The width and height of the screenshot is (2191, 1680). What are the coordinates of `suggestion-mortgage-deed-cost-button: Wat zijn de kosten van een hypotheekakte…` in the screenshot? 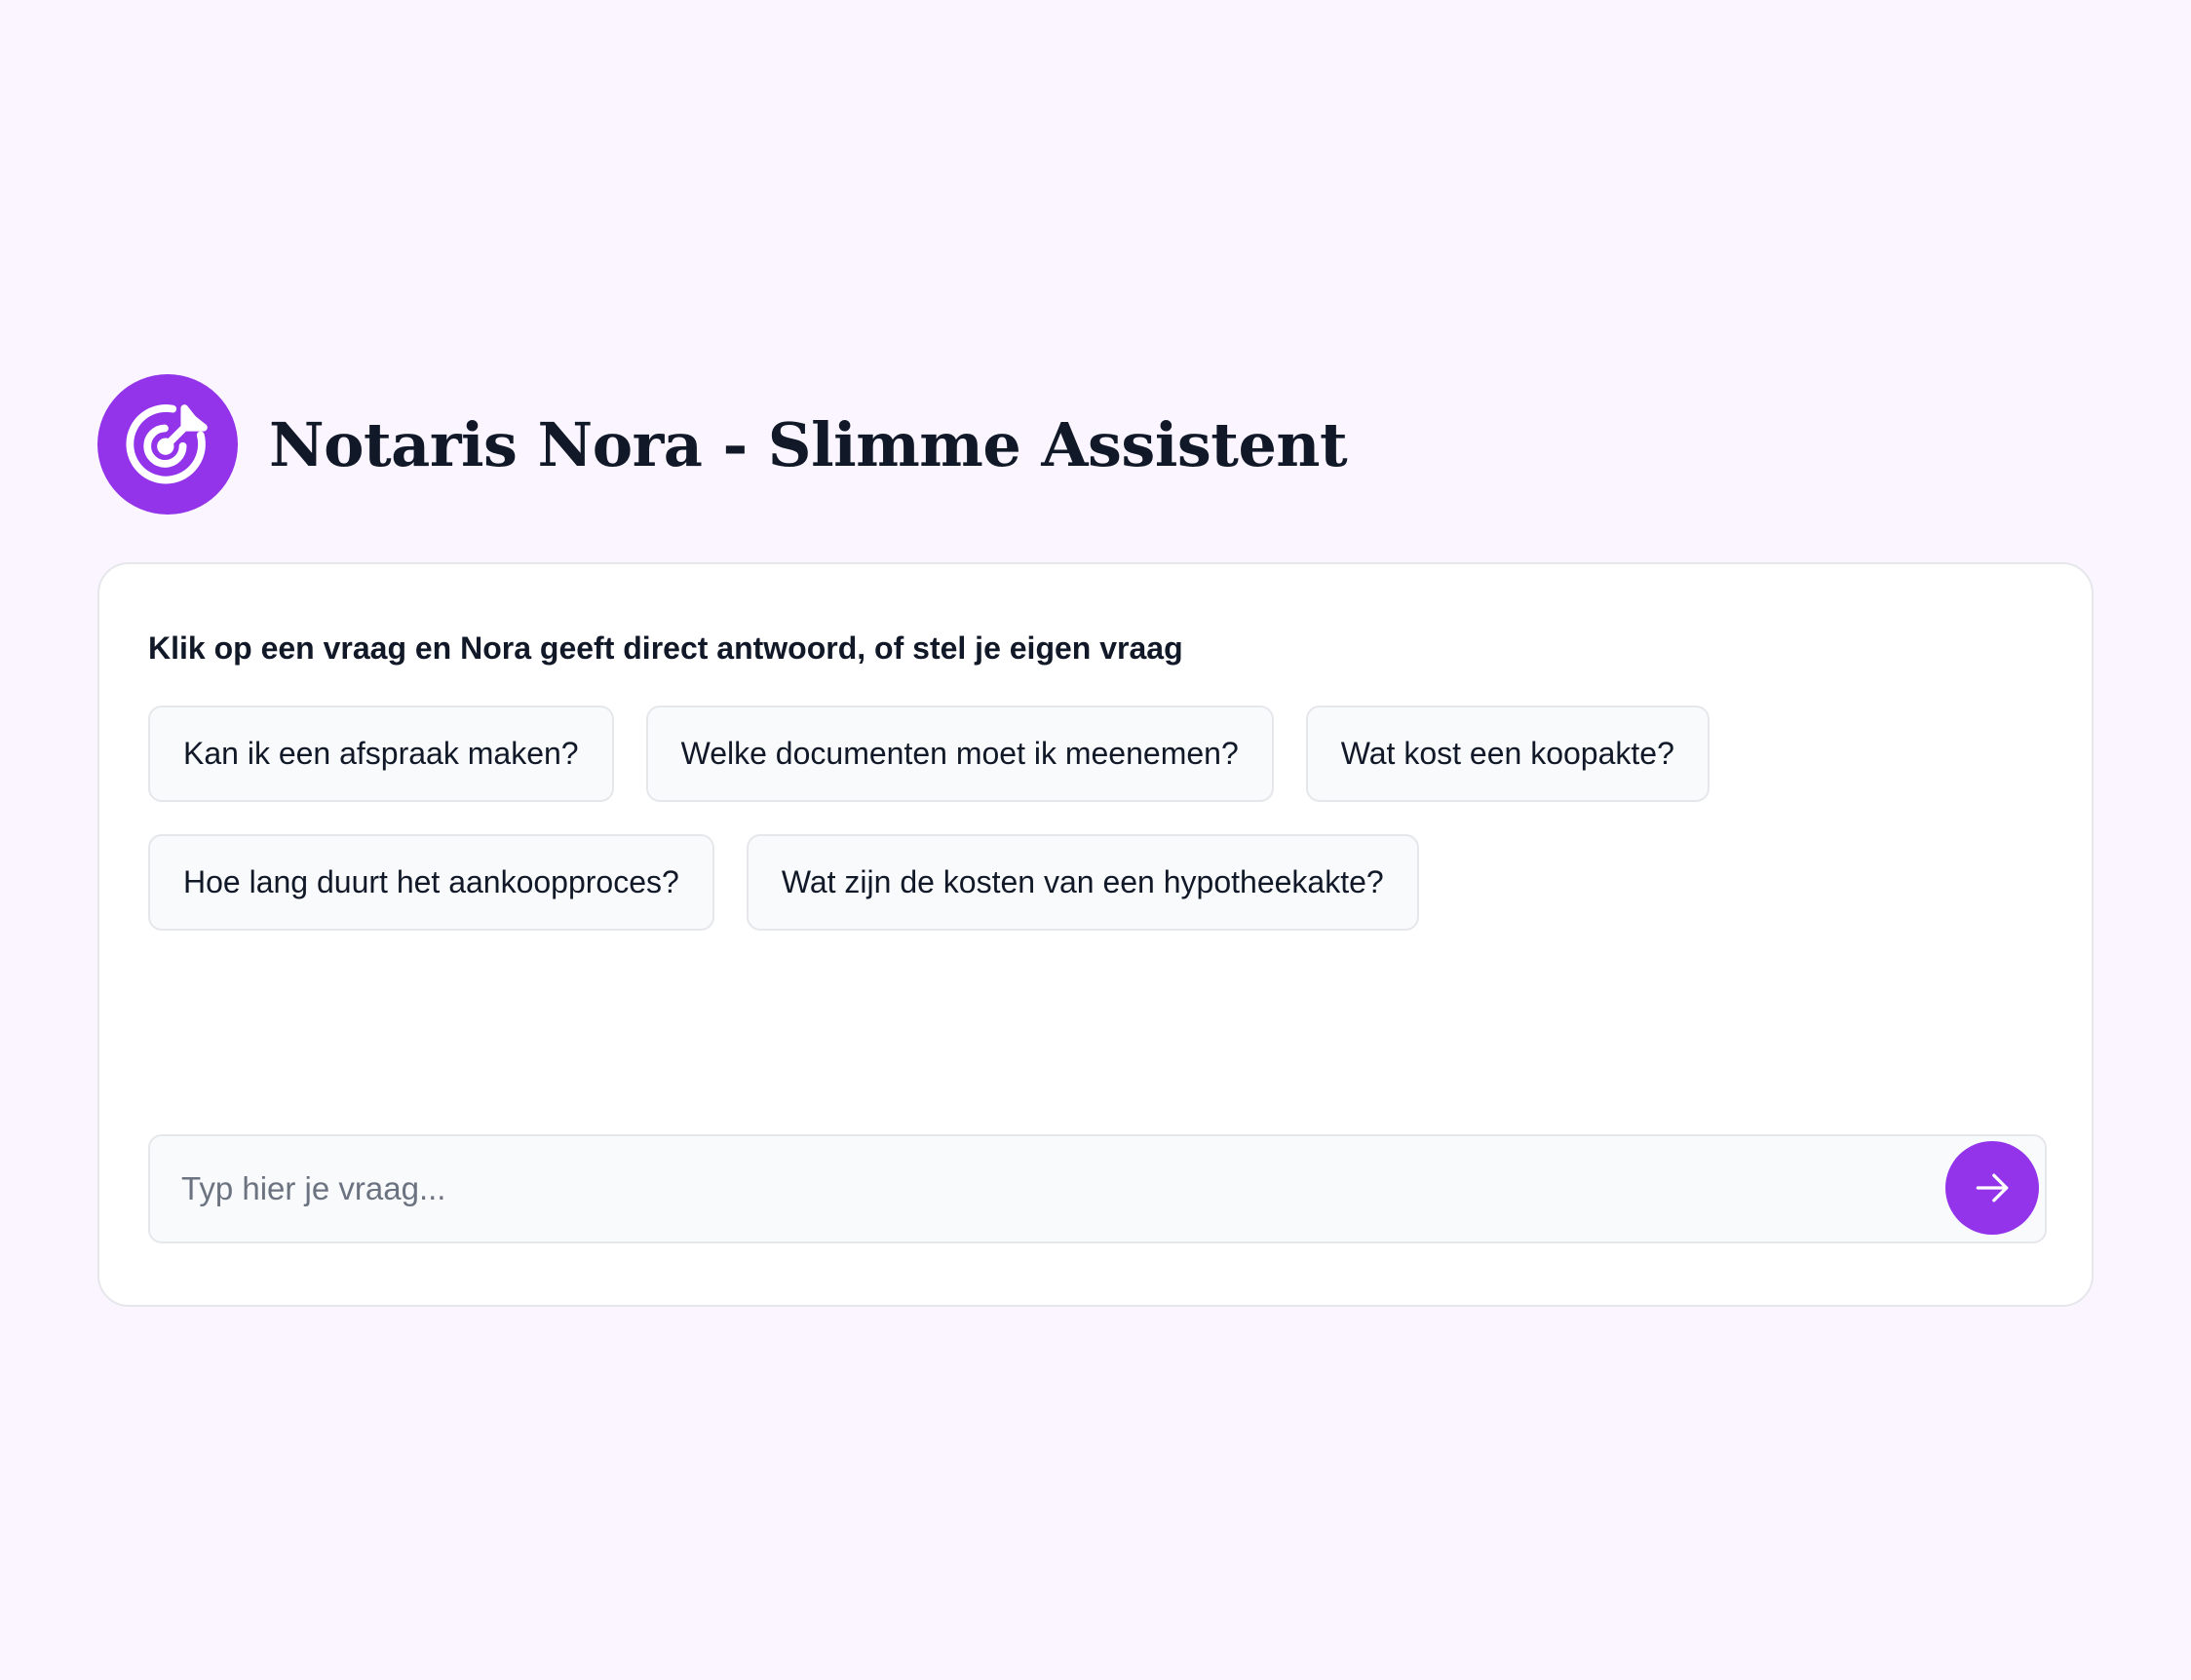 It's located at (1082, 882).